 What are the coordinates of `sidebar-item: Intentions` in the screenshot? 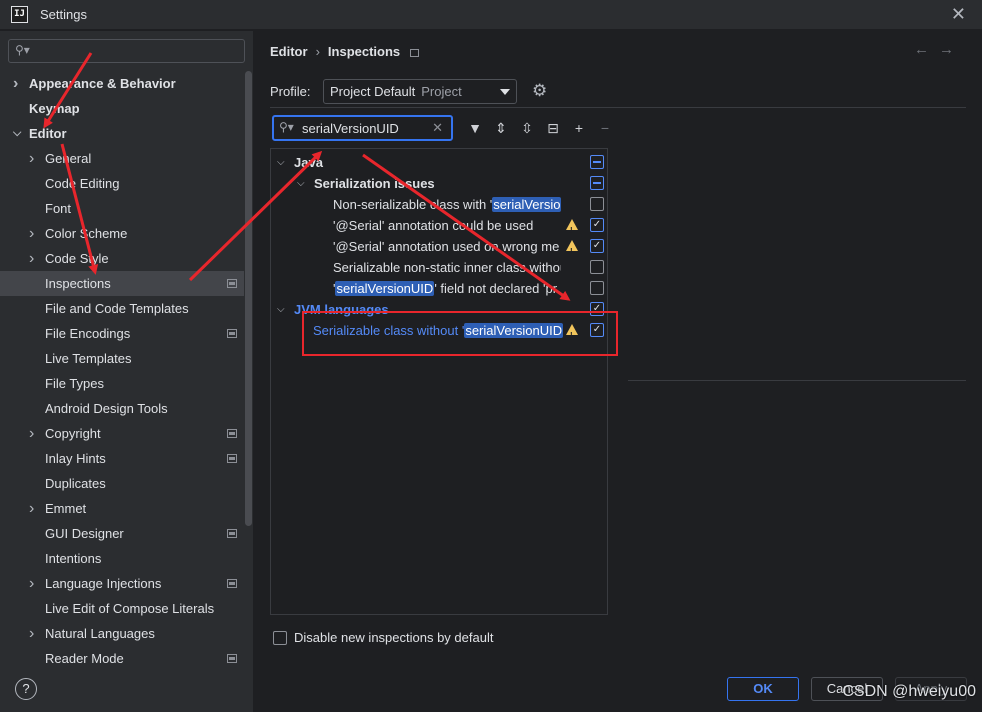 It's located at (122, 558).